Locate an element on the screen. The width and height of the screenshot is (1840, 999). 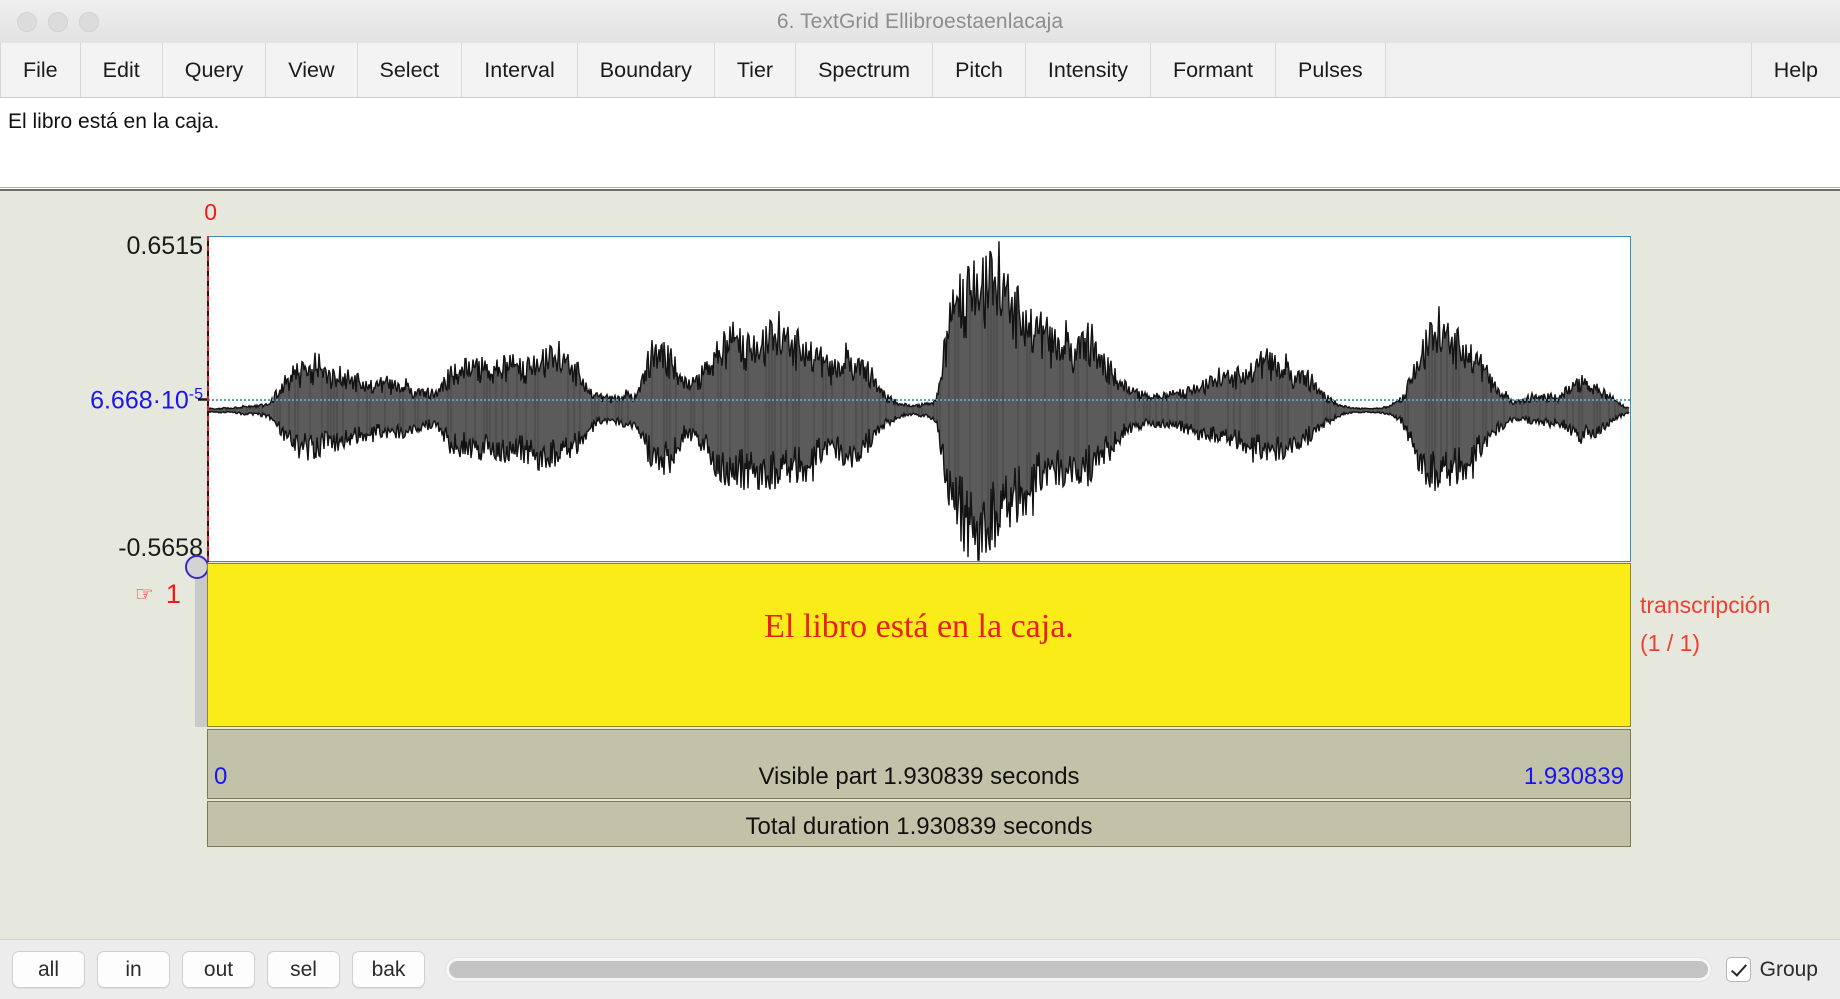
total-duration-bar: Total duration 1.930839 seconds is located at coordinates (919, 824).